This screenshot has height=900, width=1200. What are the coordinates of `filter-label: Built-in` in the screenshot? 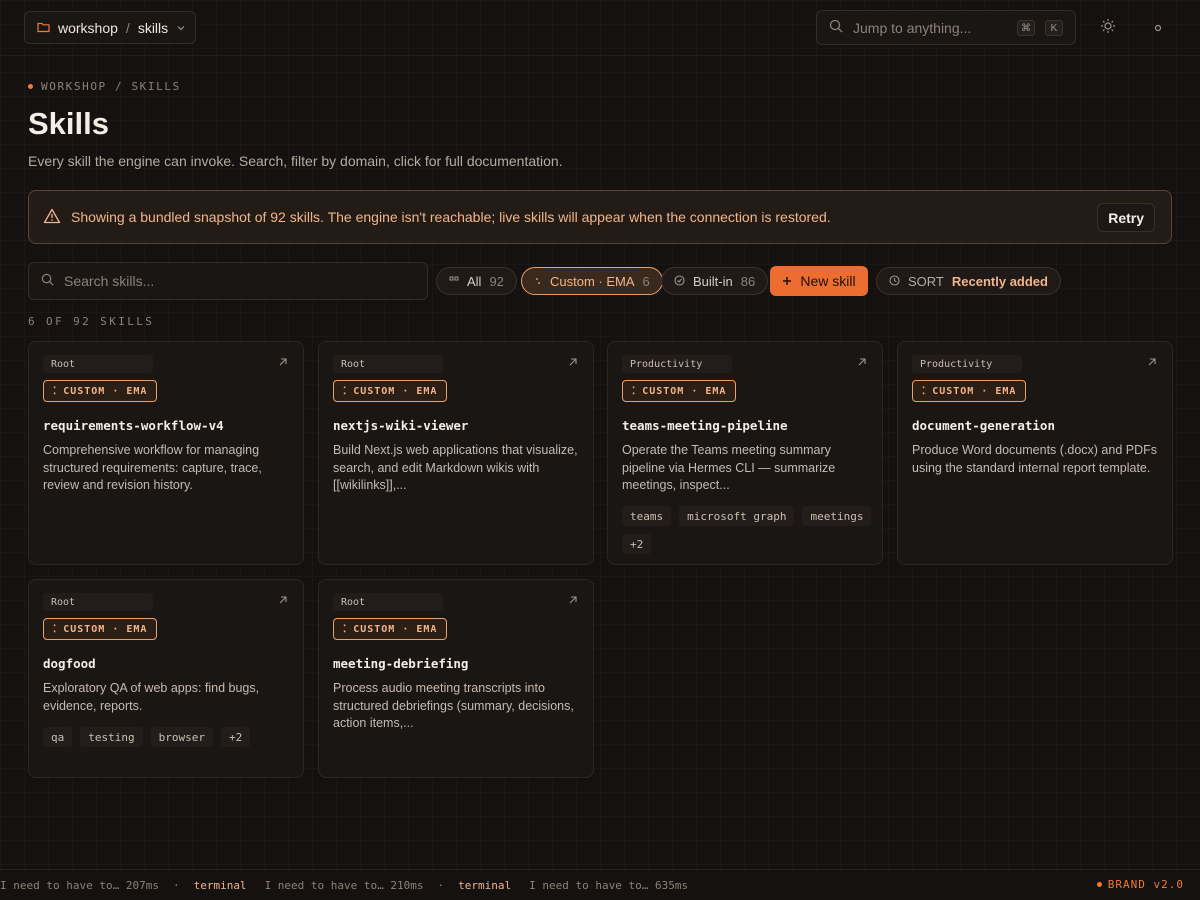 It's located at (713, 281).